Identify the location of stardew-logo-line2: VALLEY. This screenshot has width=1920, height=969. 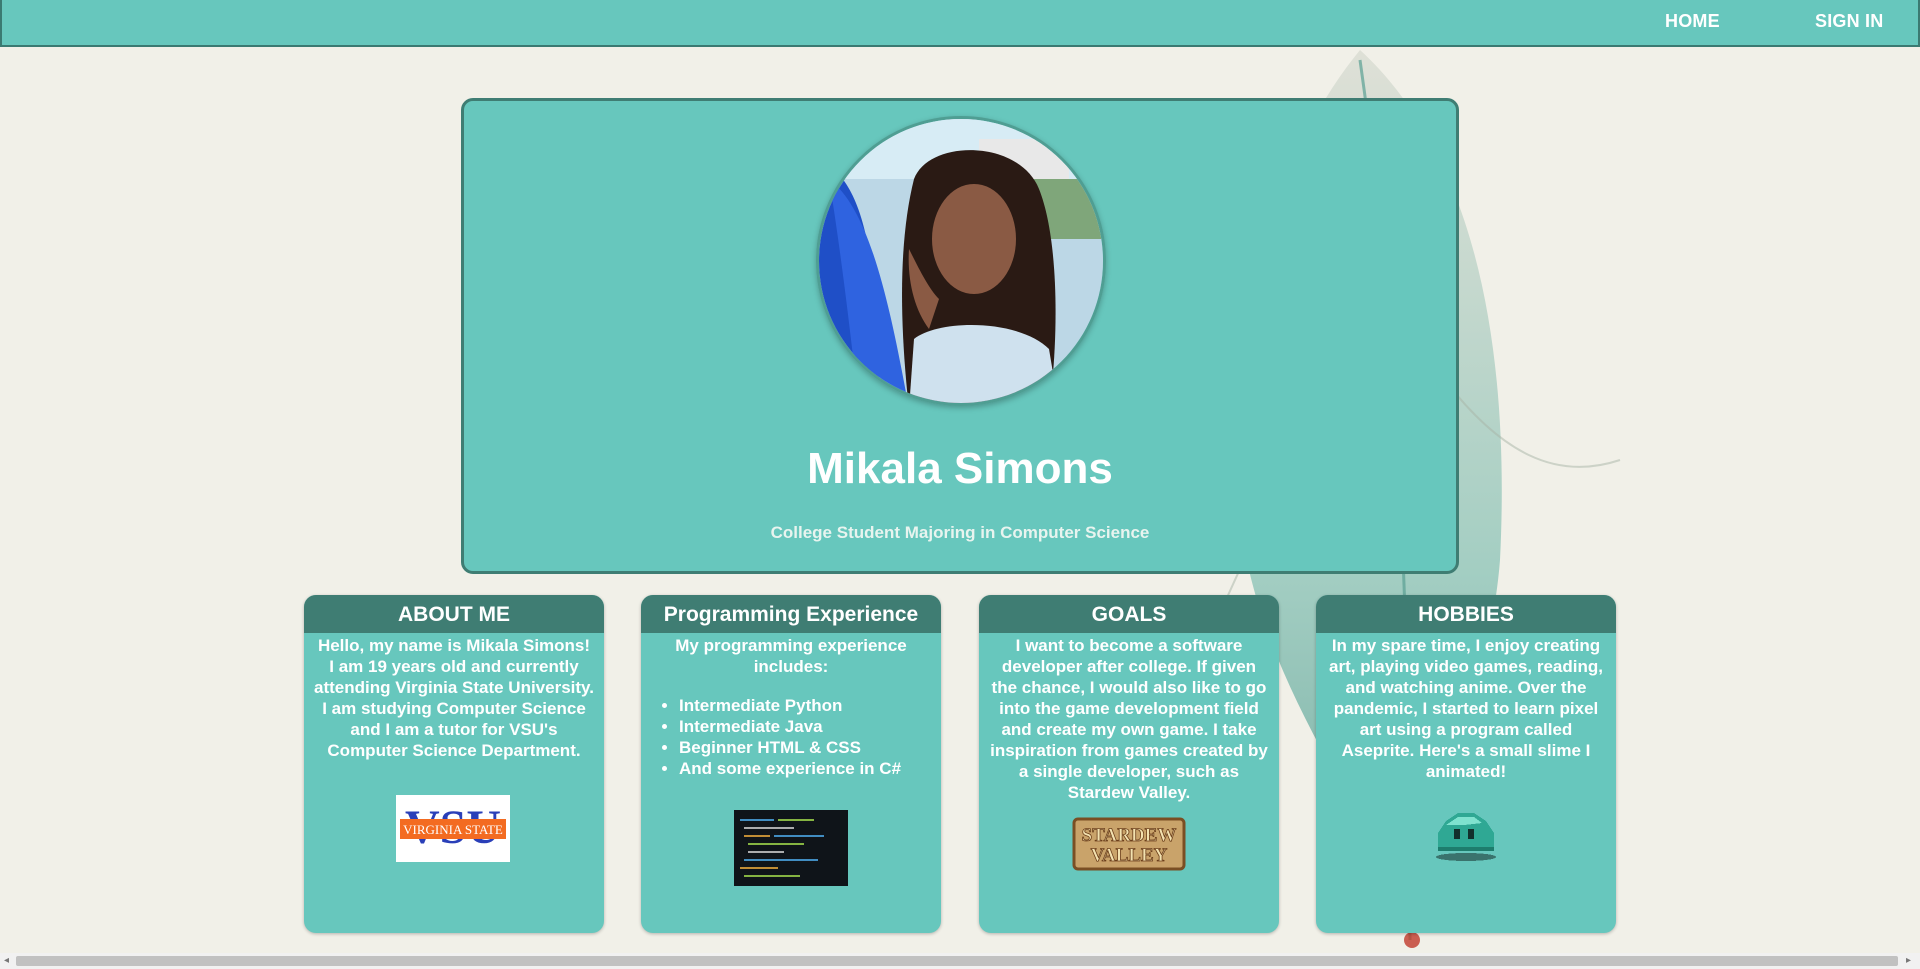
(1129, 855).